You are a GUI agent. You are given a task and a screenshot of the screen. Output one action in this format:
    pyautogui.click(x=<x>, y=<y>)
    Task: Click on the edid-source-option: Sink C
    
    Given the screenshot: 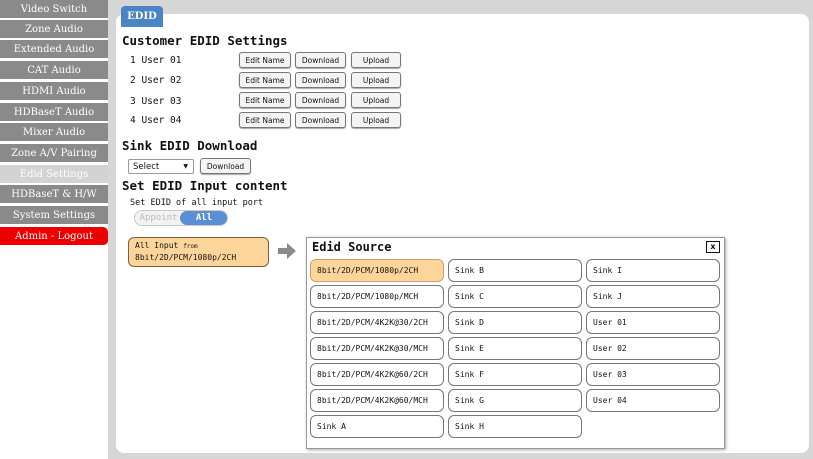 What is the action you would take?
    pyautogui.click(x=515, y=296)
    